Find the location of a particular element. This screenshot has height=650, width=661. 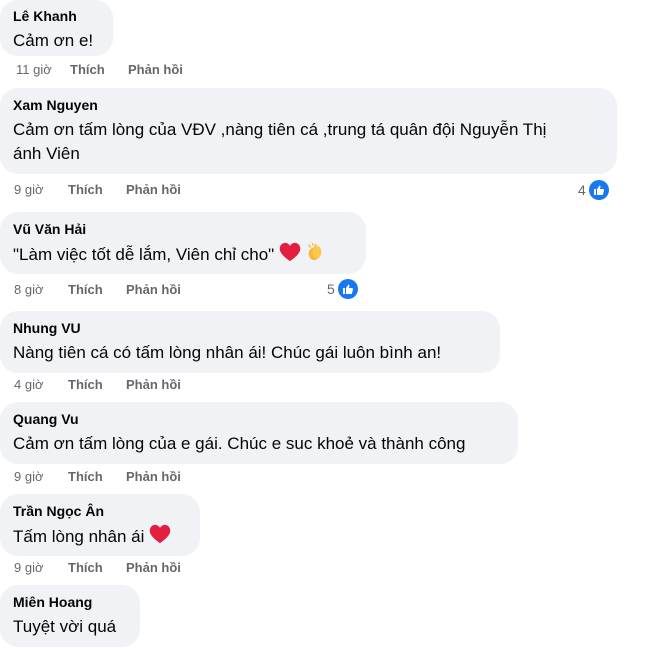

comment-bubble: Trần Ngọc Ân Tấm lòng nhân ái is located at coordinates (100, 525).